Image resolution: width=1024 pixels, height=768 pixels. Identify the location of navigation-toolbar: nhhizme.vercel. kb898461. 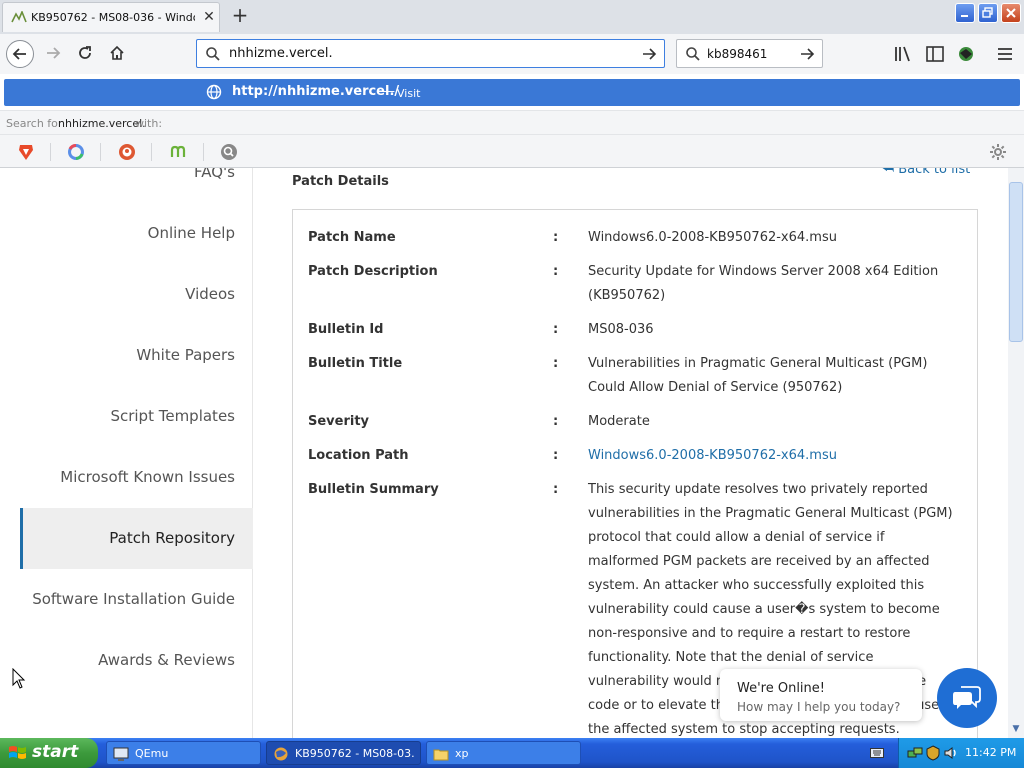
(512, 54).